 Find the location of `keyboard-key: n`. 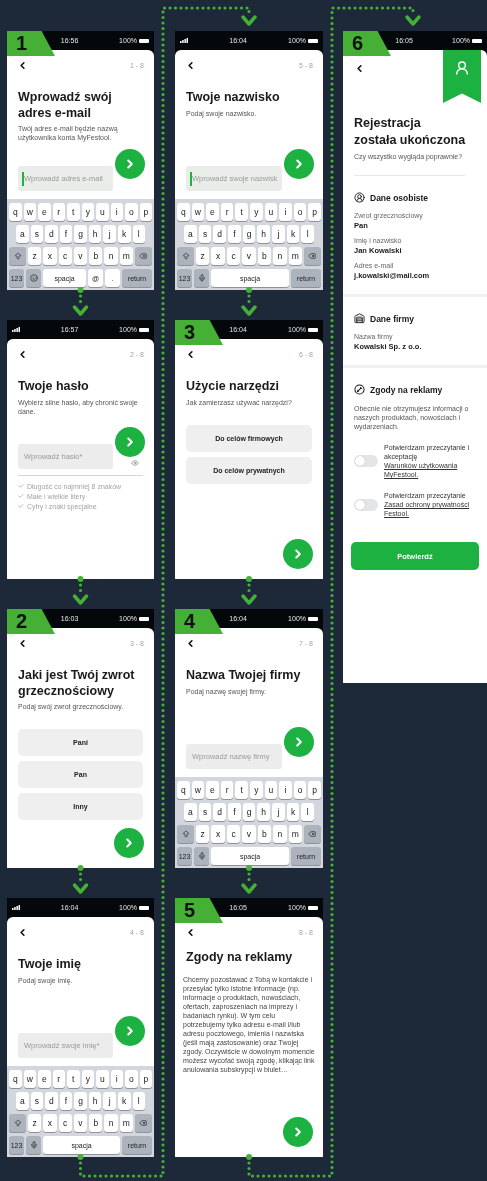

keyboard-key: n is located at coordinates (280, 834).